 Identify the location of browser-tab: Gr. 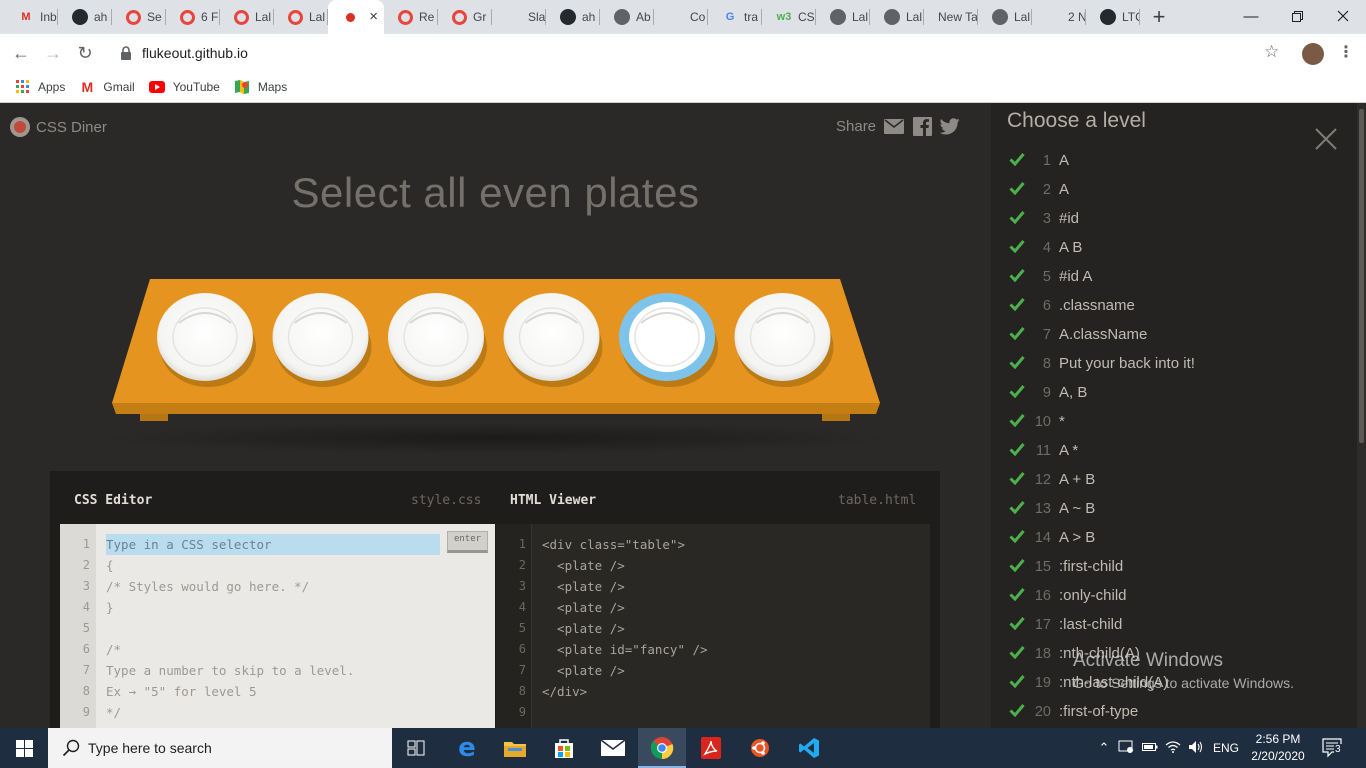
(465, 17).